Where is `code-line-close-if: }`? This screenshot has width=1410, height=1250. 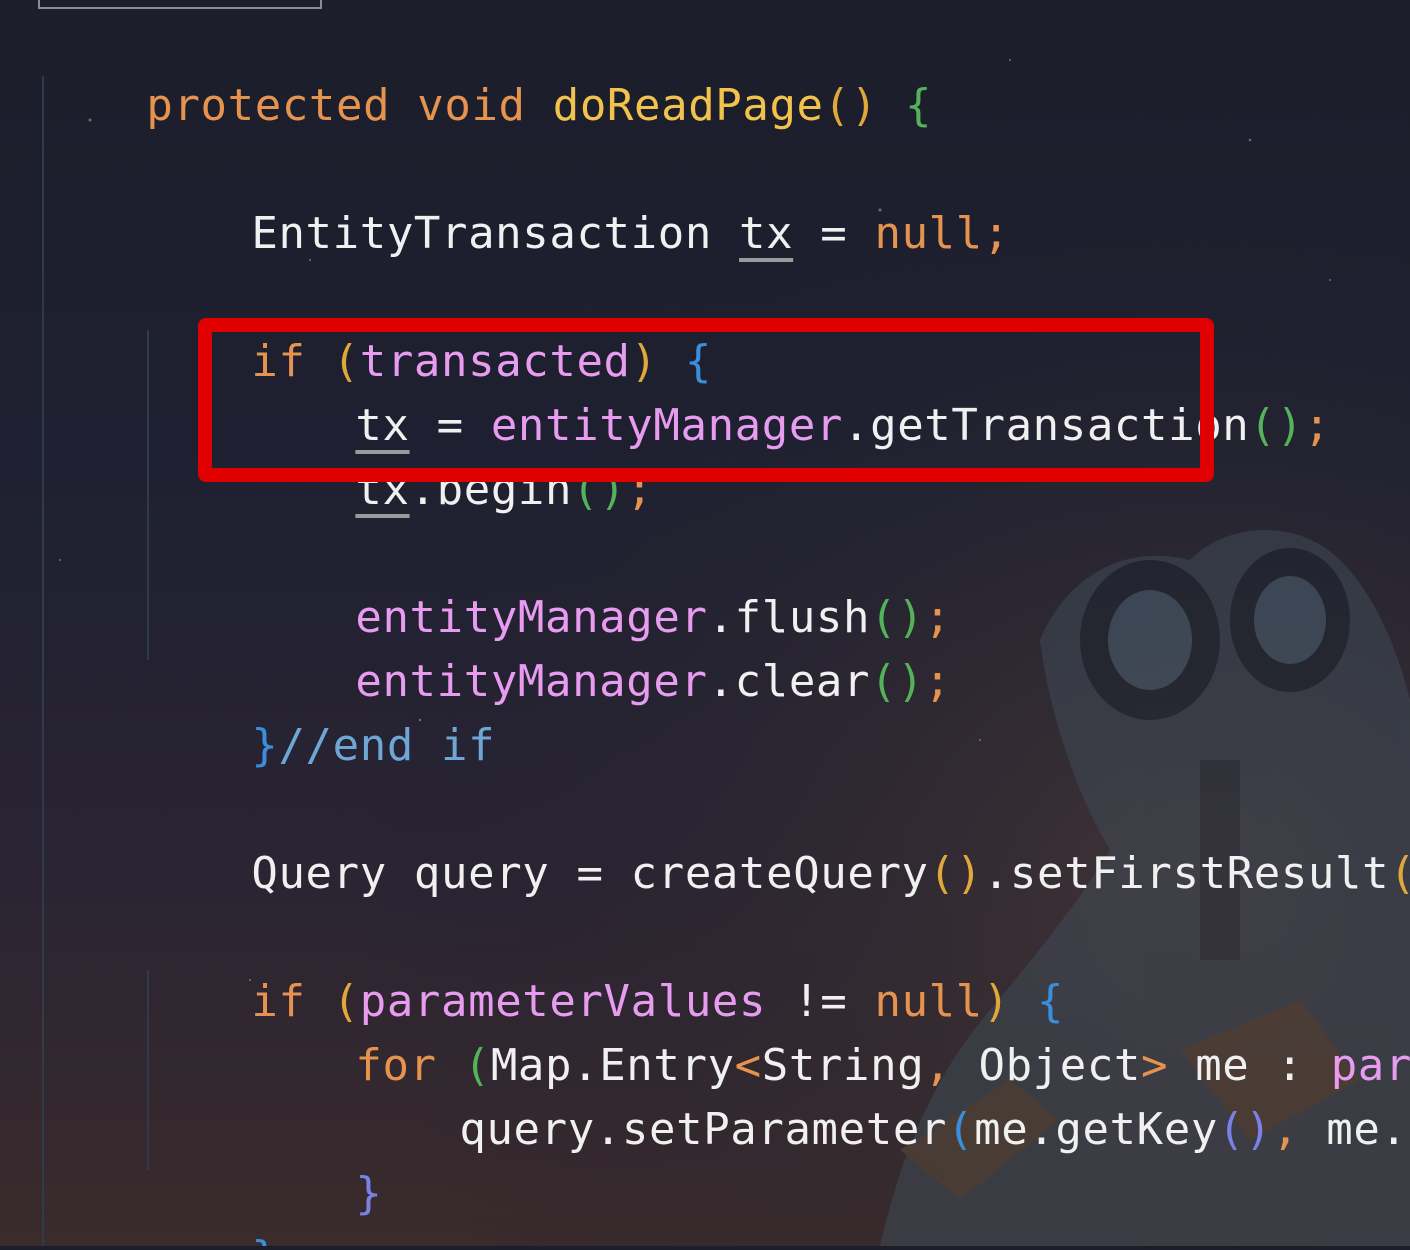
code-line-close-if: } is located at coordinates (210, 1204).